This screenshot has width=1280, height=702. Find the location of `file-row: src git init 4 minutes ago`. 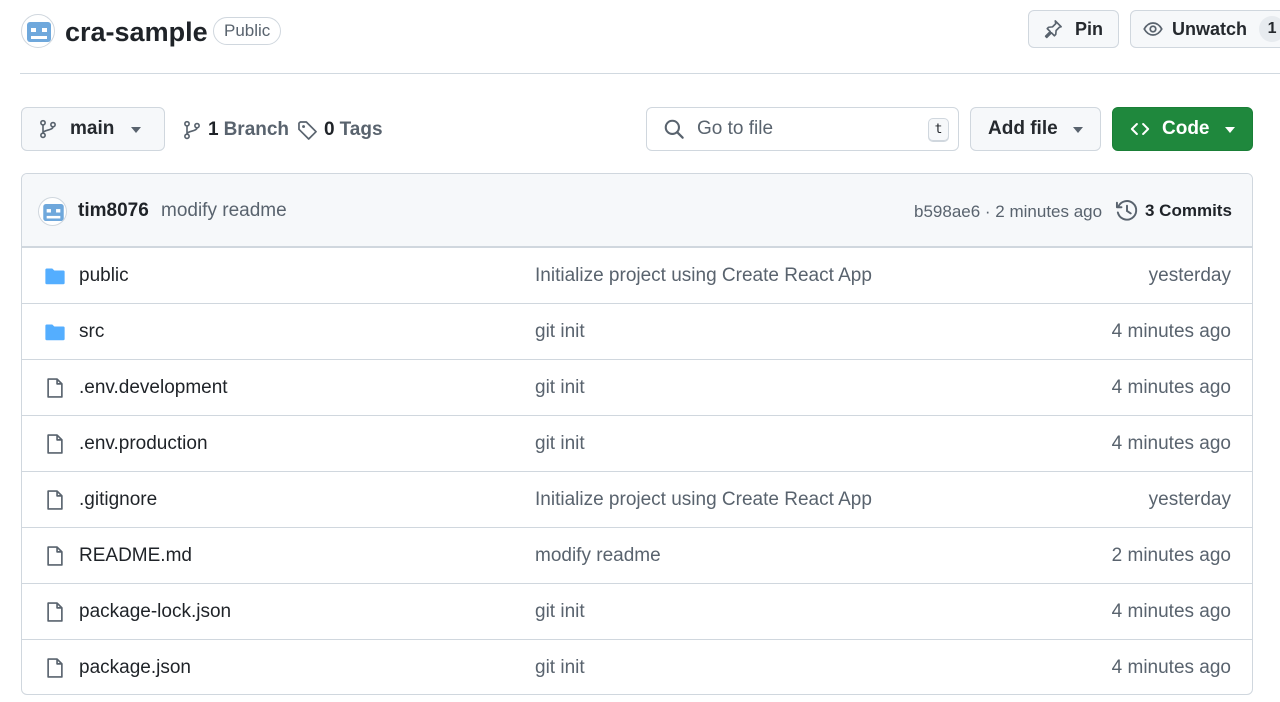

file-row: src git init 4 minutes ago is located at coordinates (637, 331).